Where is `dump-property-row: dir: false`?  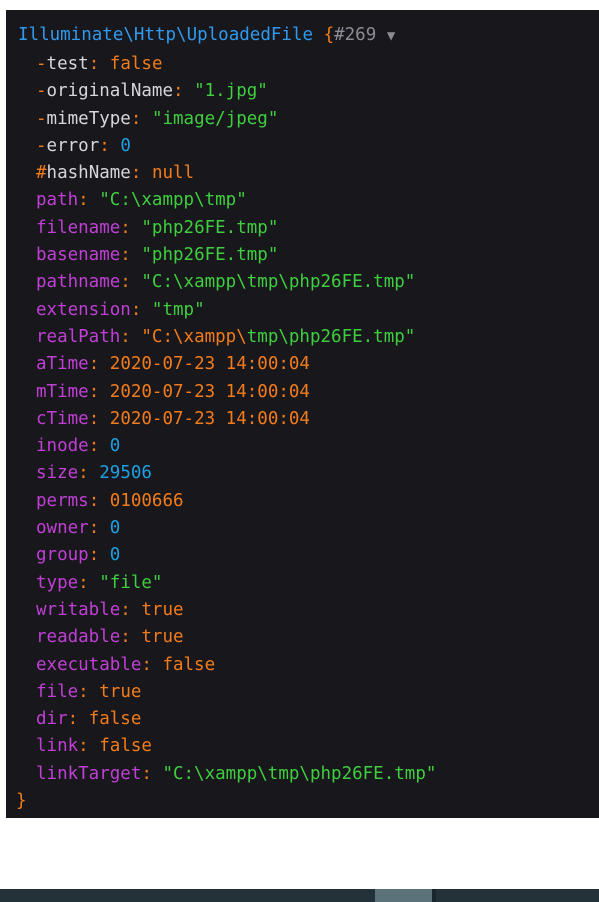
dump-property-row: dir: false is located at coordinates (307, 719).